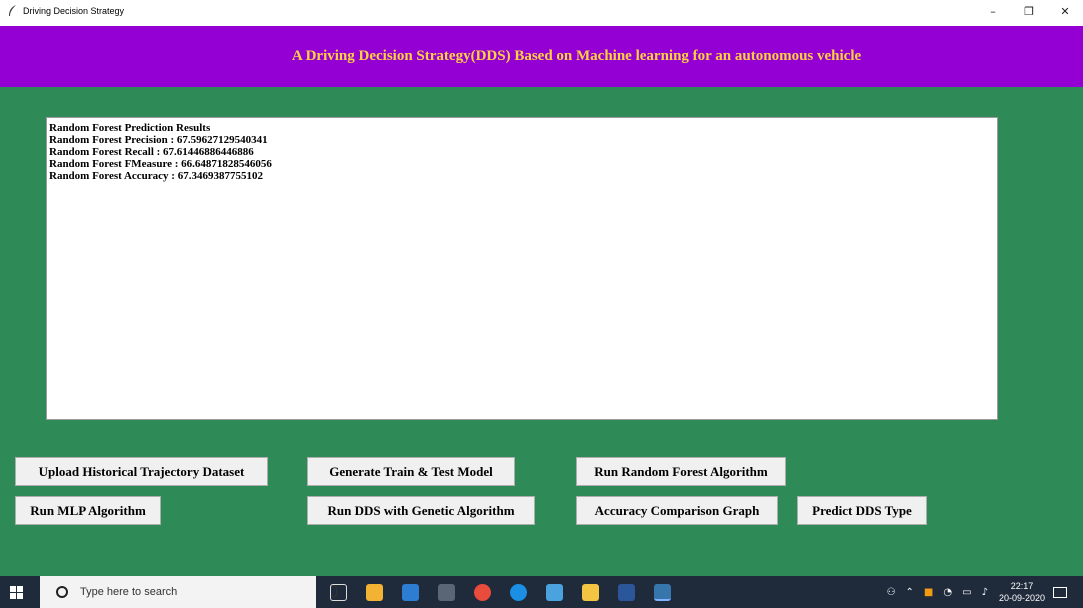  Describe the element at coordinates (141, 471) in the screenshot. I see `upload-dataset-button: Upload Historical Trajectory Dataset` at that location.